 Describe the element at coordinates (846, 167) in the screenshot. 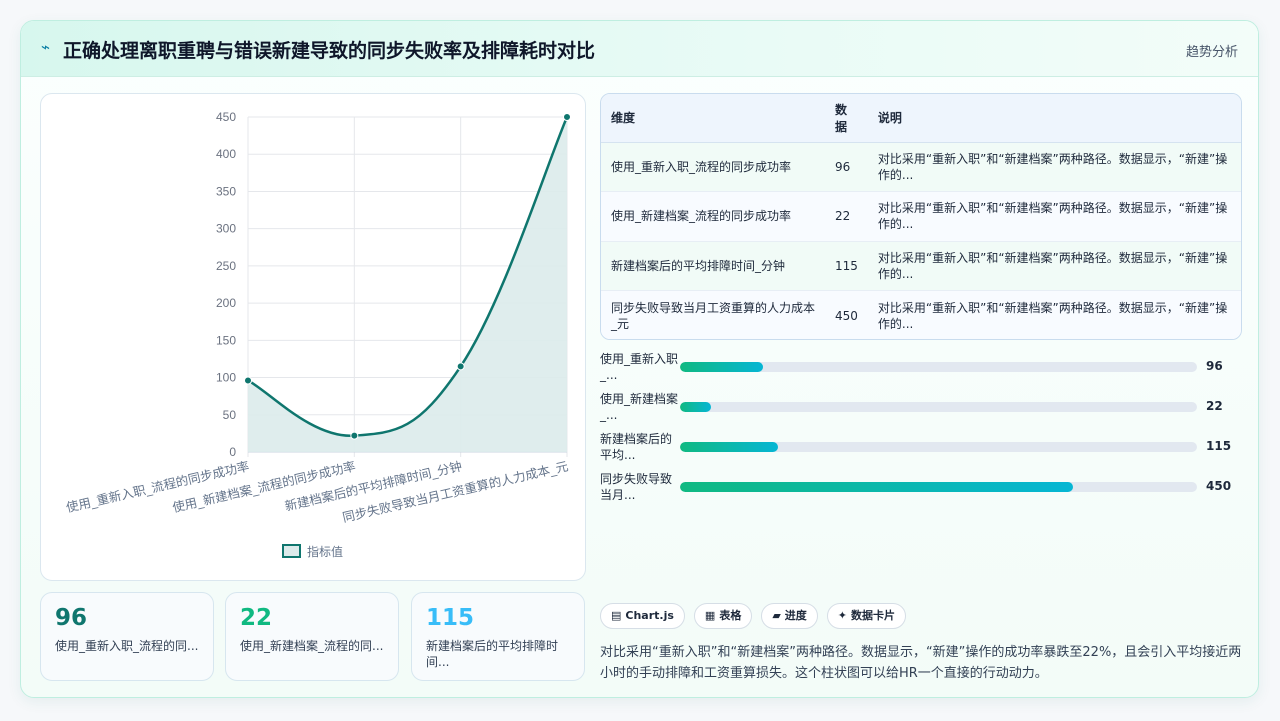

I see `table-cell-value: 96` at that location.